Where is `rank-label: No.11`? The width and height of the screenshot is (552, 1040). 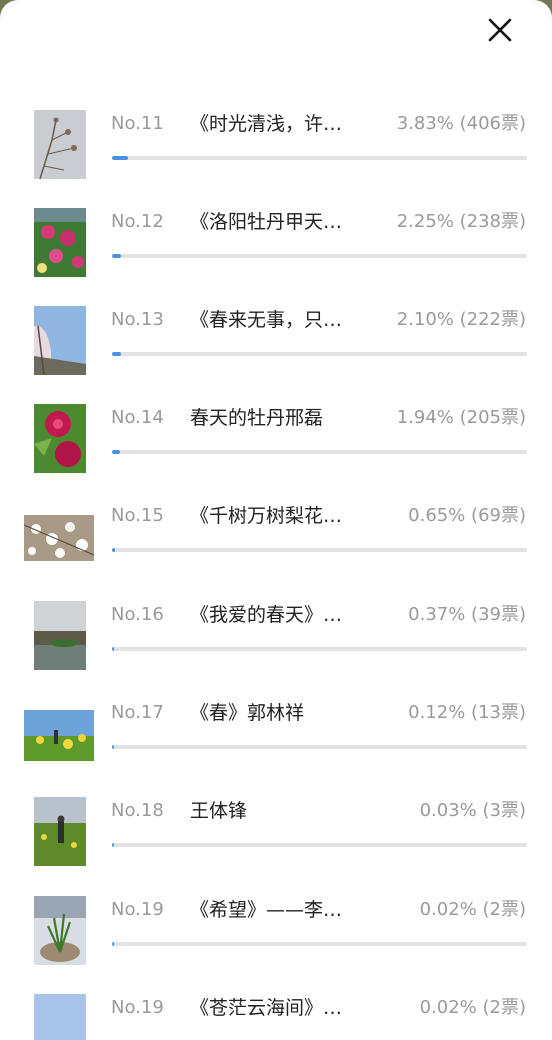 rank-label: No.11 is located at coordinates (137, 123).